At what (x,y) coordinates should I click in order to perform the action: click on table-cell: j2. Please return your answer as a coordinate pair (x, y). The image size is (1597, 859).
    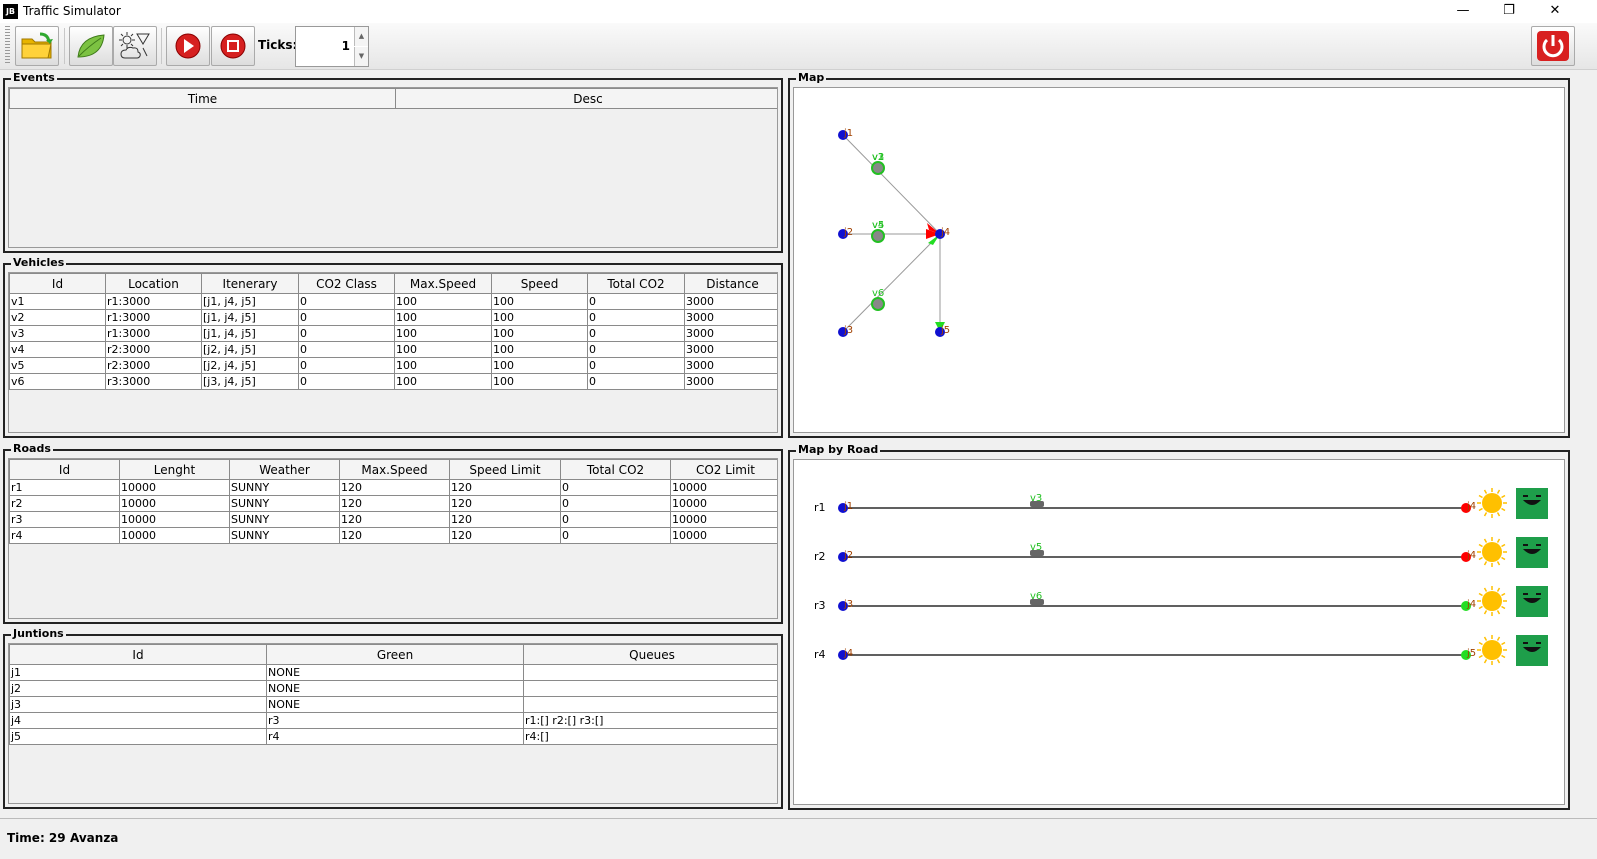
    Looking at the image, I should click on (138, 688).